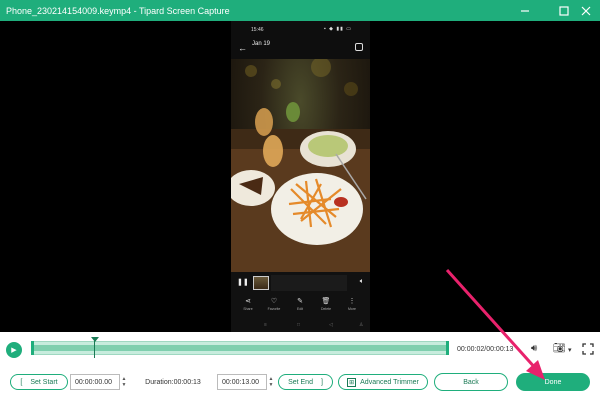 Image resolution: width=600 pixels, height=399 pixels. I want to click on end-time-field: 00:00:13.00, so click(242, 382).